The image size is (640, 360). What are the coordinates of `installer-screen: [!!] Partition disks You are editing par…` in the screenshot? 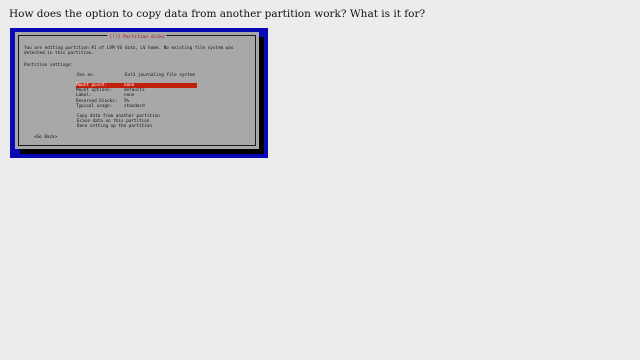 It's located at (139, 93).